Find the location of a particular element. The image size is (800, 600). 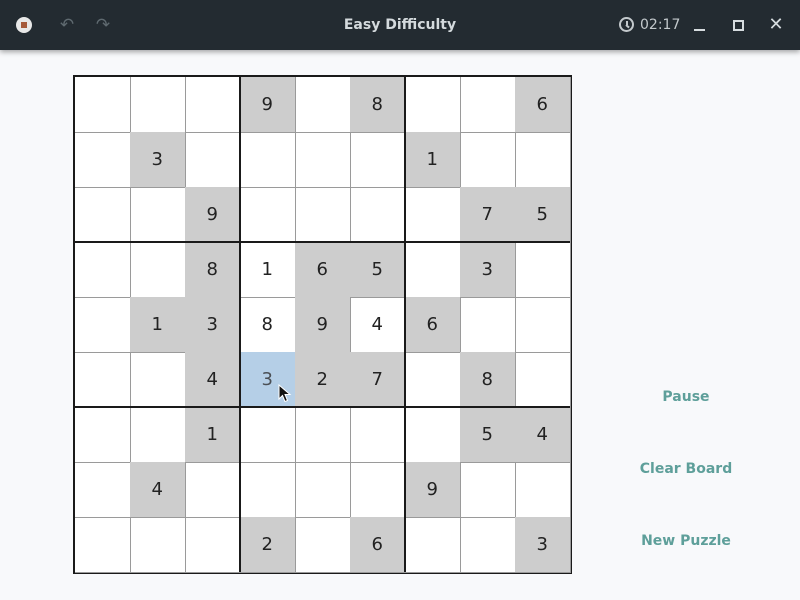

cell-r1-c5 is located at coordinates (323, 105).